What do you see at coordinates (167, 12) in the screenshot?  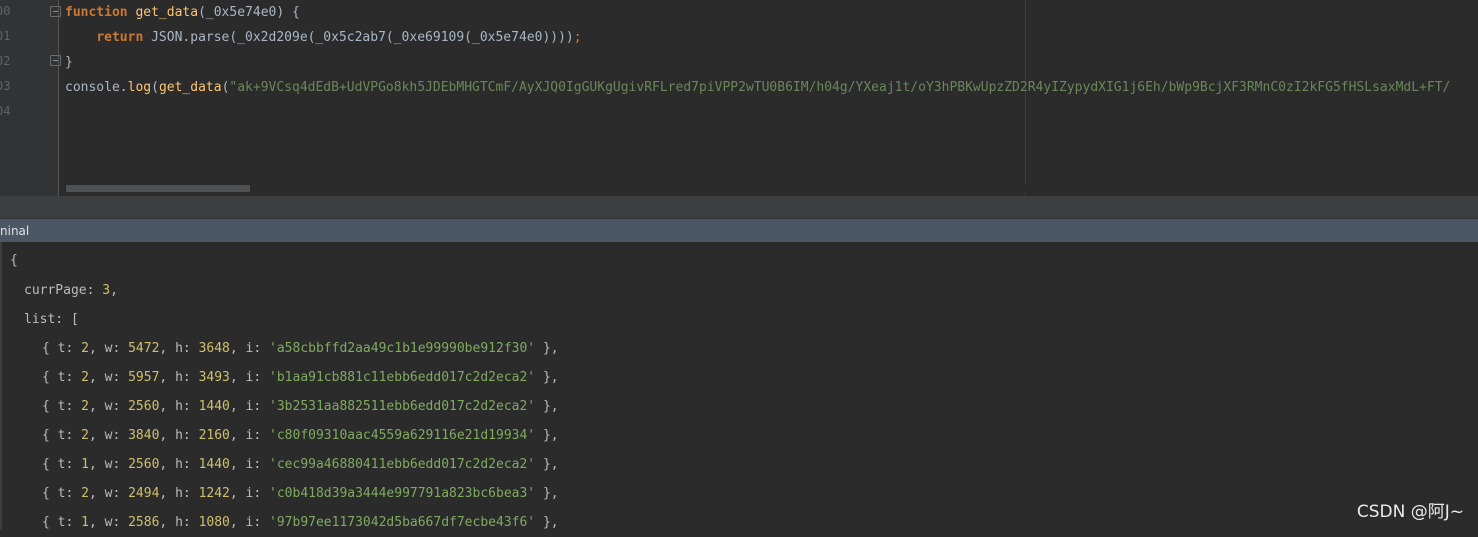 I see `function-name: get_data` at bounding box center [167, 12].